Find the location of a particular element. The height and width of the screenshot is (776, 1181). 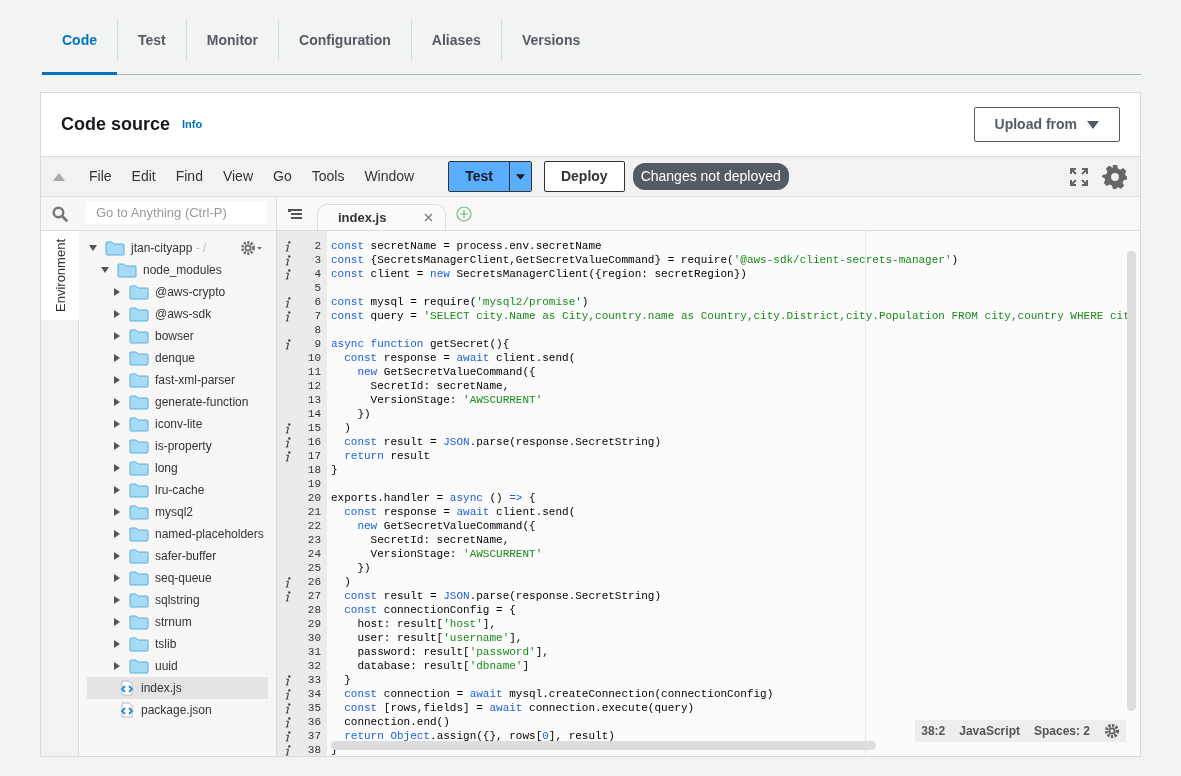

tree-item: sqlstring is located at coordinates (177, 600).